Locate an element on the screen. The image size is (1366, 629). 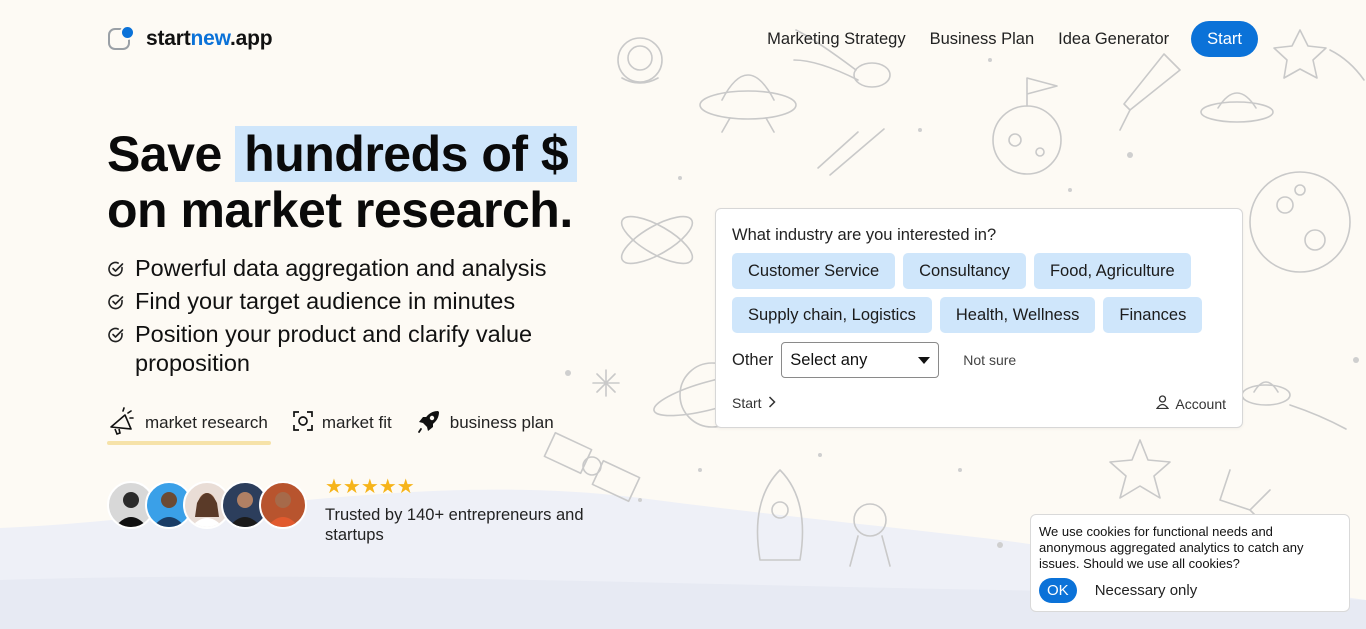
rocket-icon is located at coordinates (1150, 92).